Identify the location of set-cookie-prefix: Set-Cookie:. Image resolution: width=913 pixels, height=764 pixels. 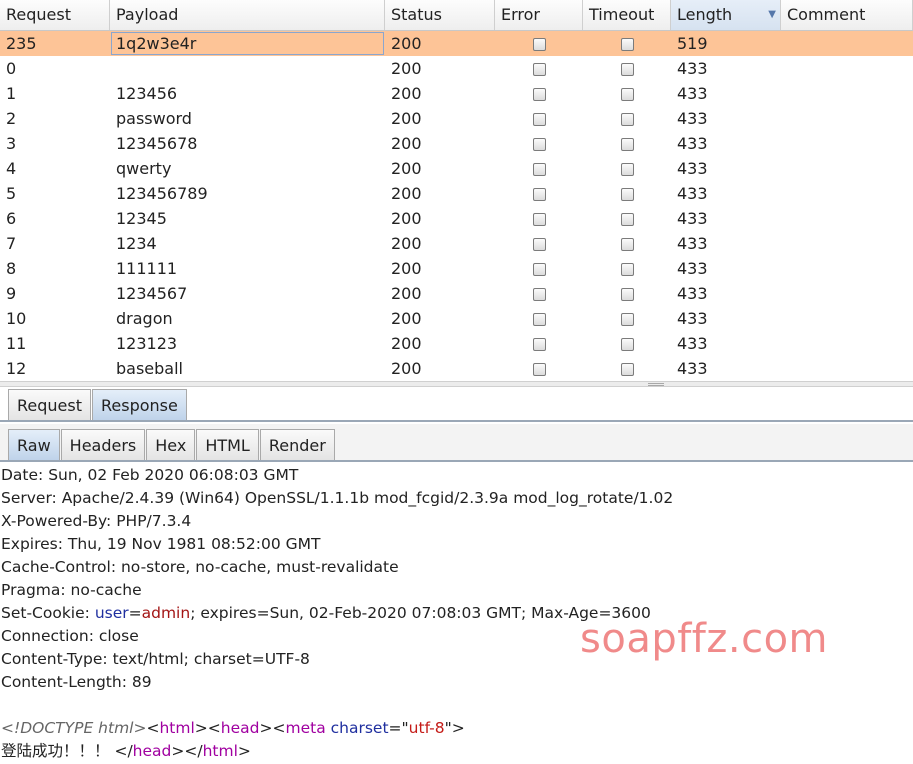
(48, 613).